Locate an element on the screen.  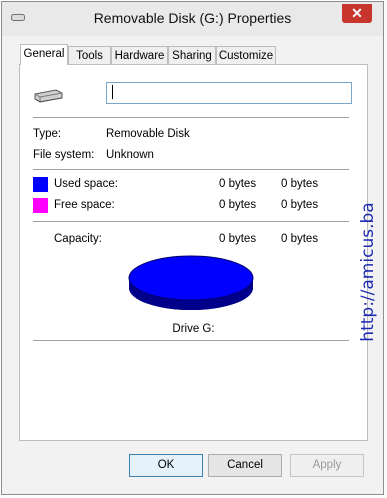
cancel-button: Cancel is located at coordinates (245, 465).